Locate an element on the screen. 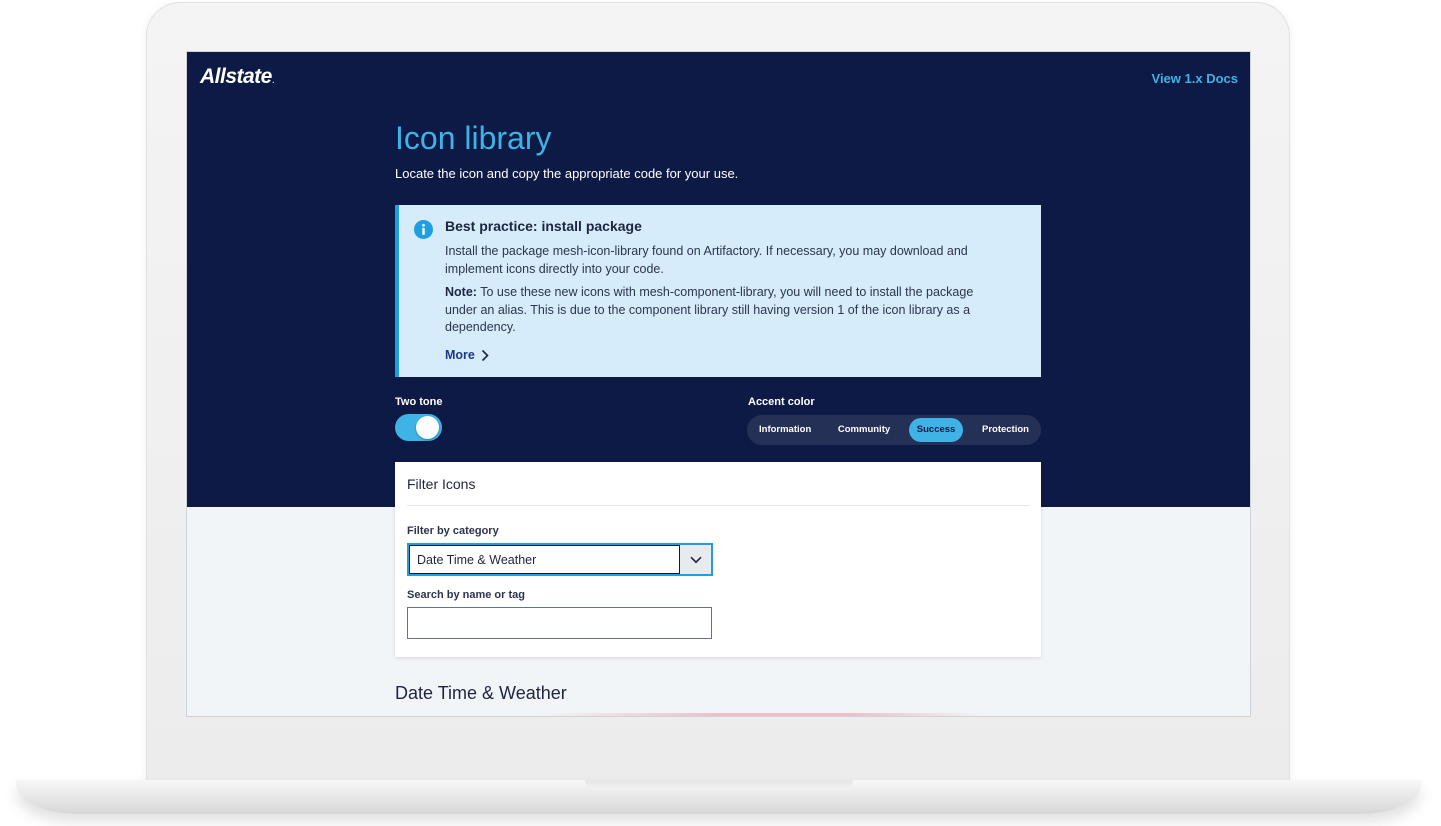 The height and width of the screenshot is (826, 1441). filter-card-title: Filter Icons is located at coordinates (441, 484).